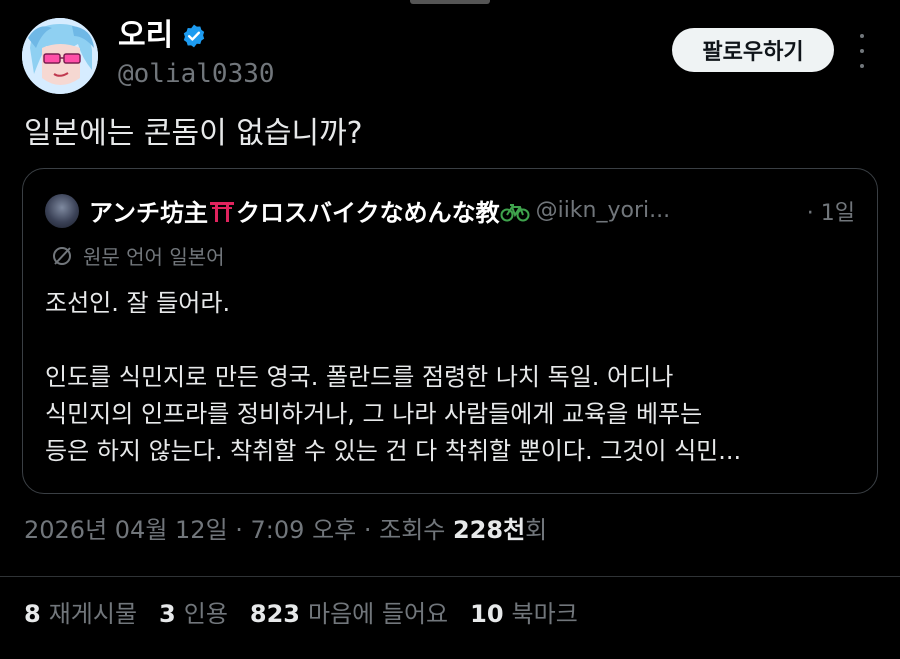  I want to click on translation-notice: 원문 언어 일본어, so click(138, 255).